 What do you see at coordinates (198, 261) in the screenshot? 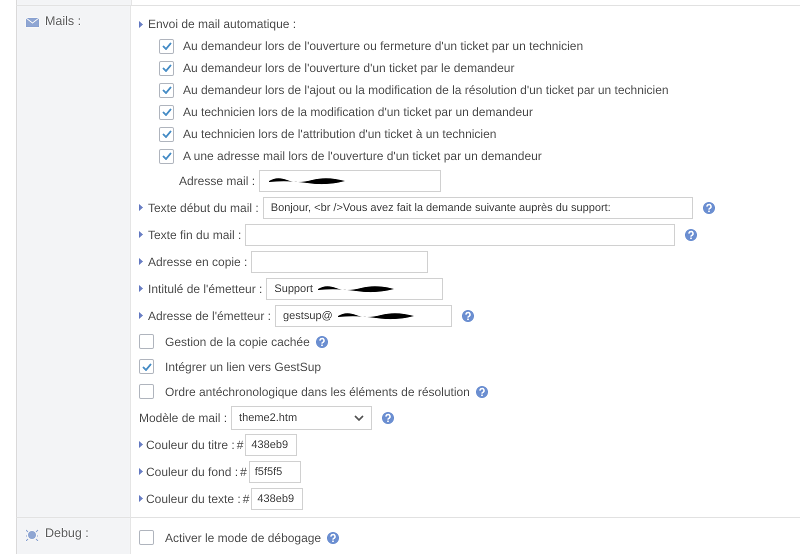
I see `field-label: Adresse en copie :` at bounding box center [198, 261].